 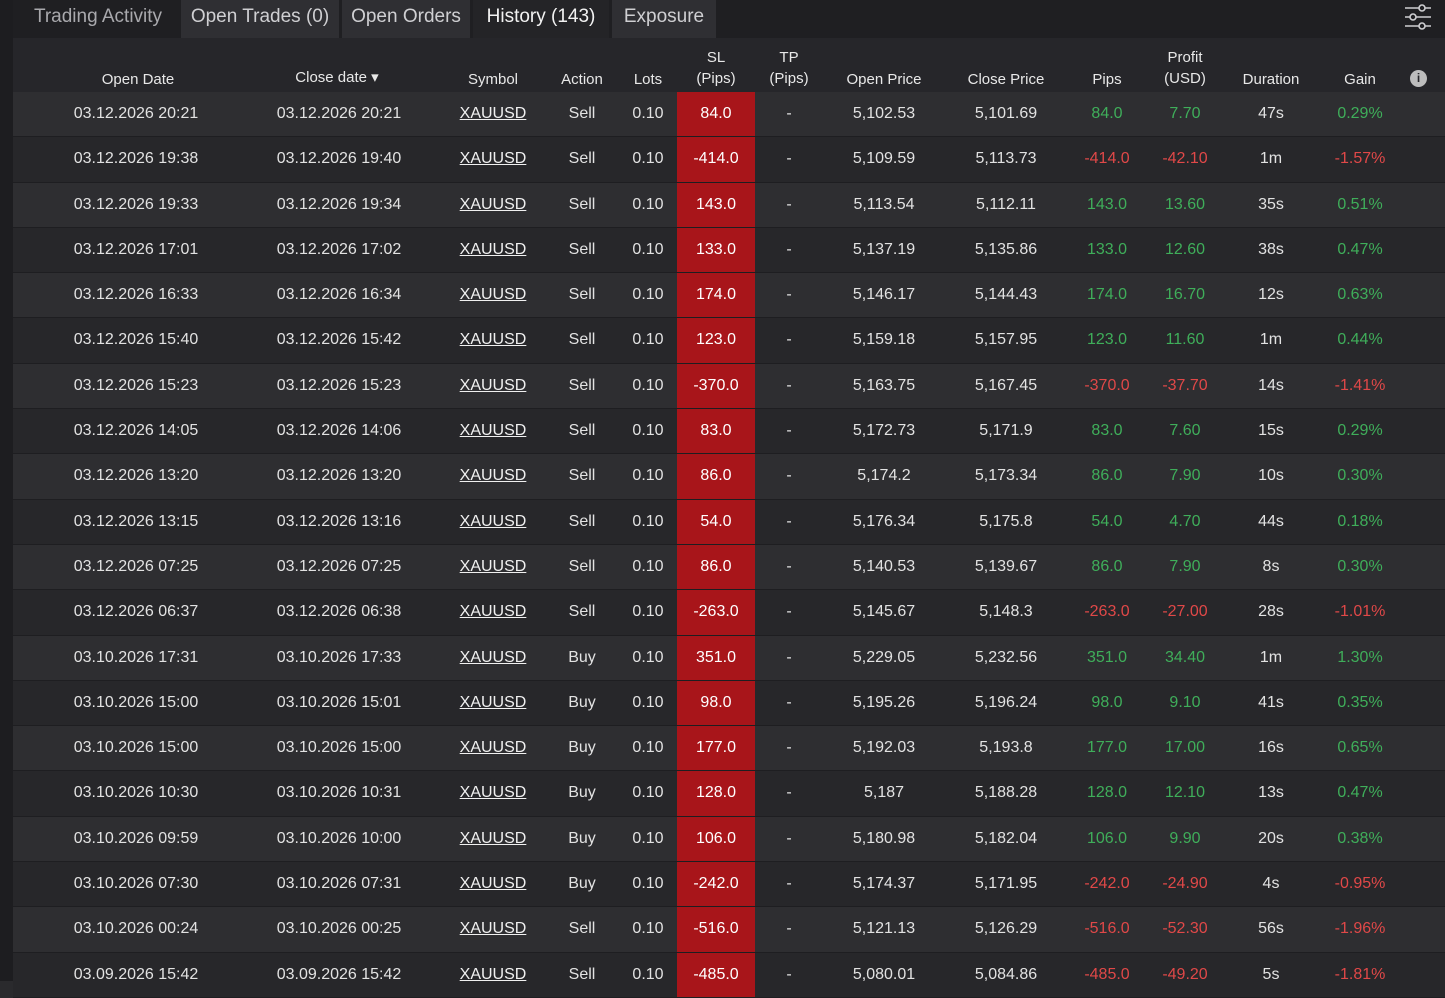 I want to click on gain-cell: 0.30%, so click(x=1360, y=566).